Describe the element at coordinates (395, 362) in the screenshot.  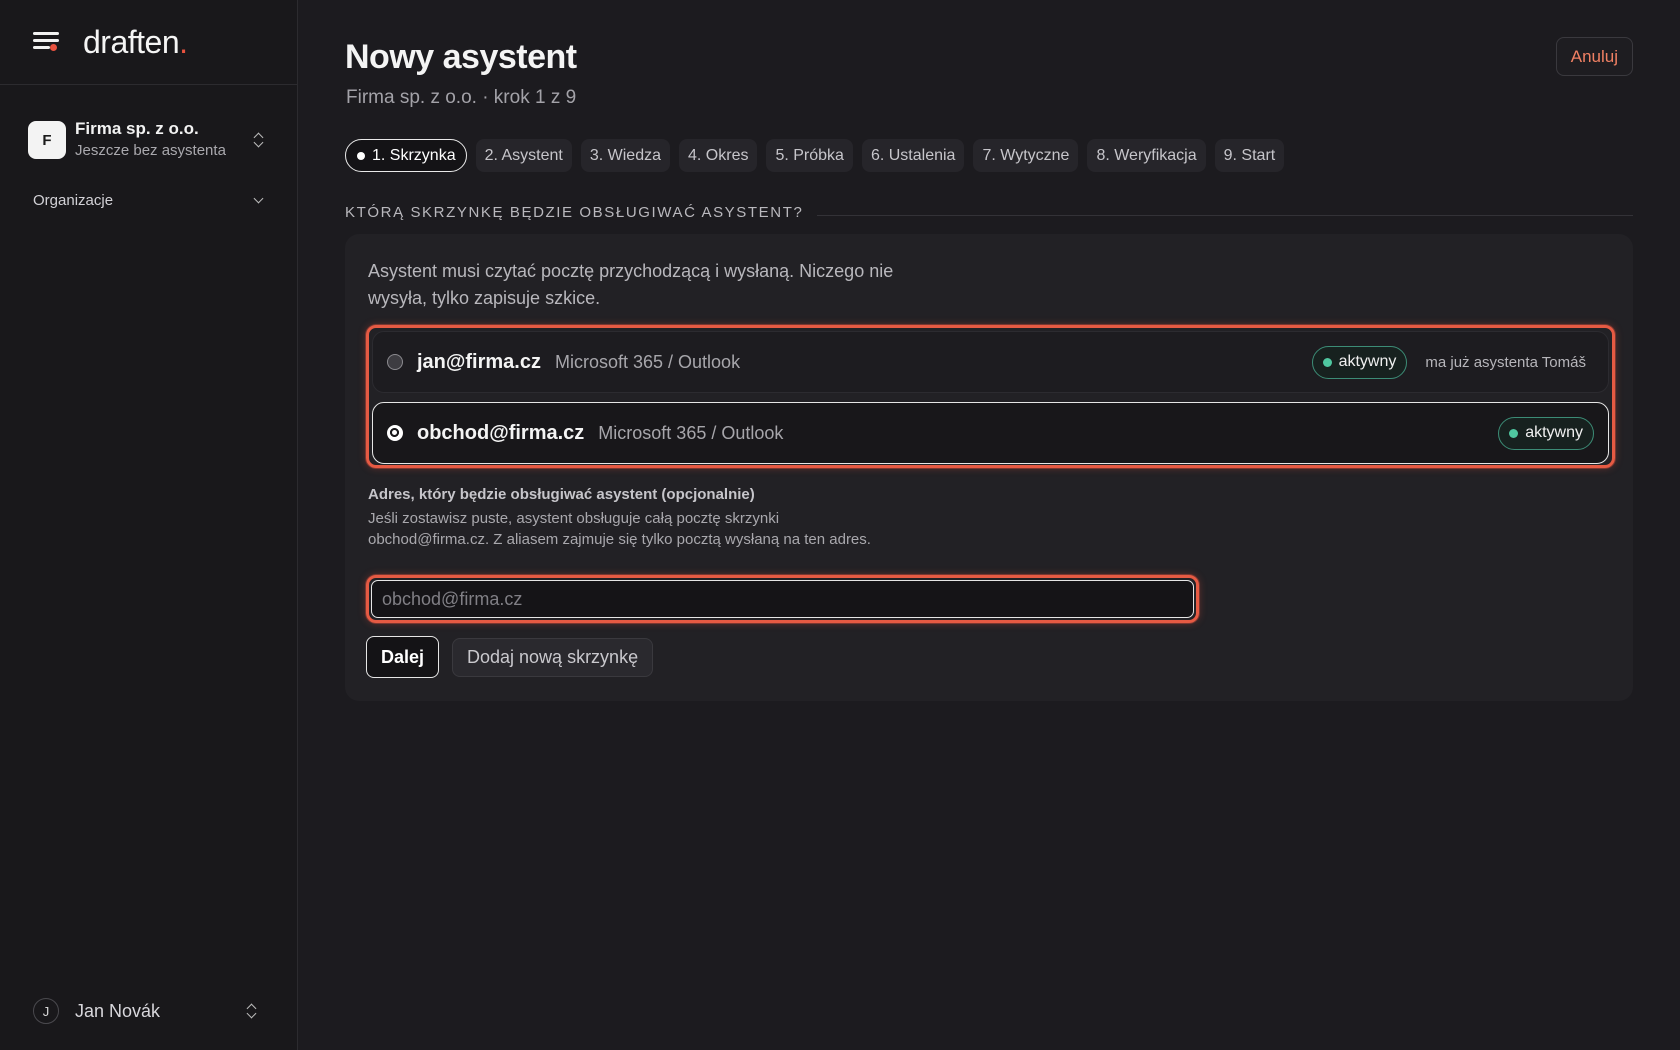
I see `radio-button` at that location.